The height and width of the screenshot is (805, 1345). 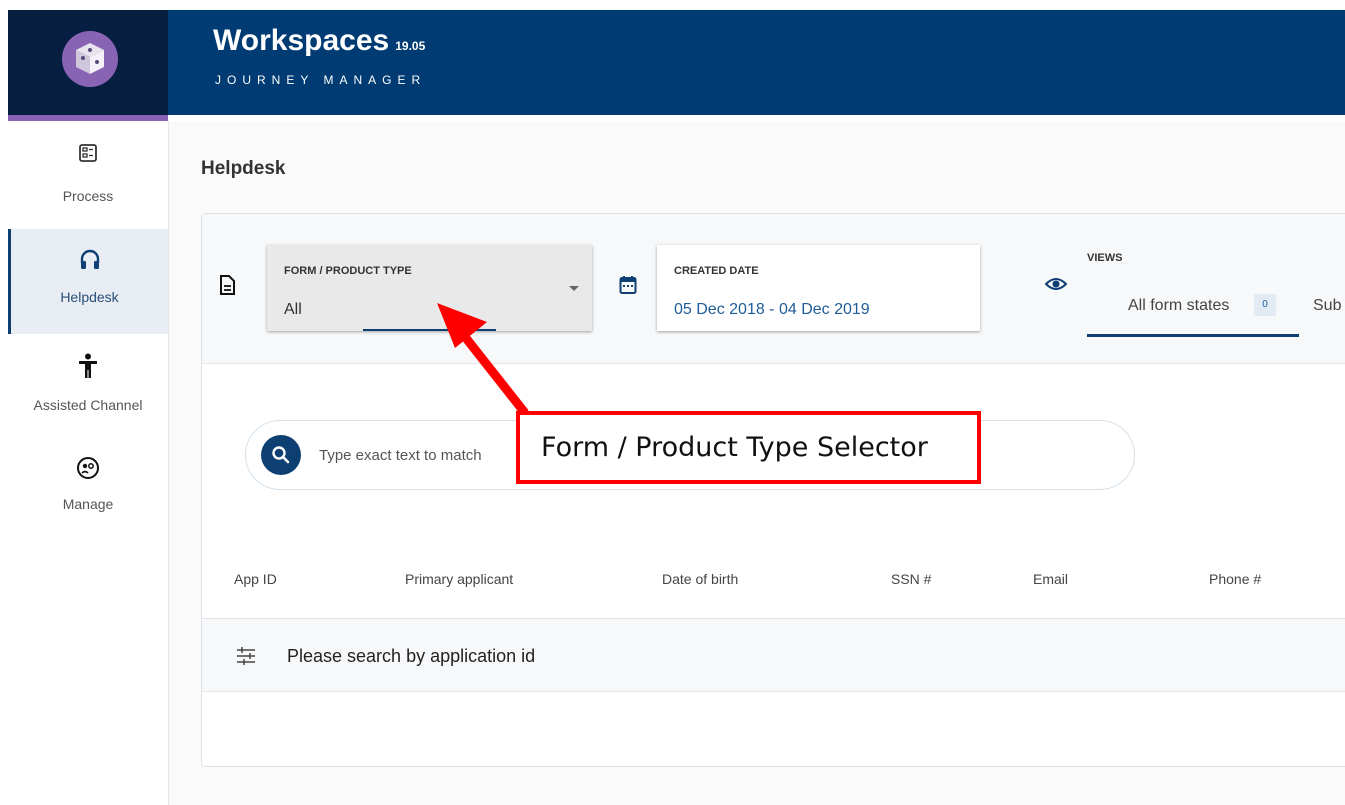 I want to click on eye-icon, so click(x=1056, y=286).